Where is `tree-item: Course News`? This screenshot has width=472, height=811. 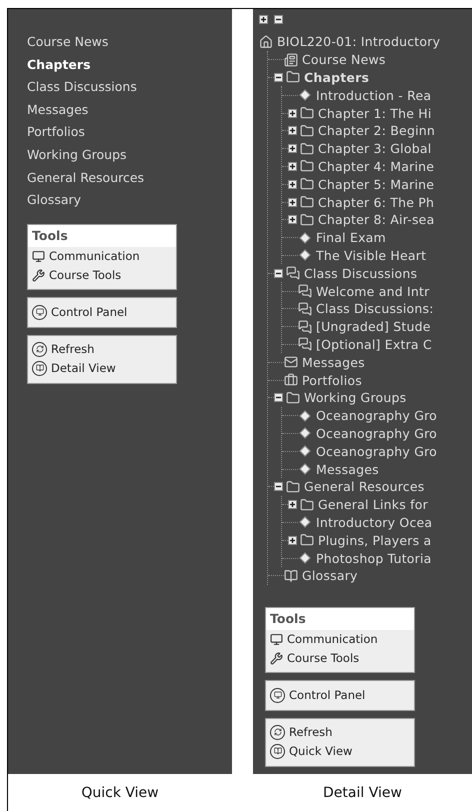
tree-item: Course News is located at coordinates (344, 60).